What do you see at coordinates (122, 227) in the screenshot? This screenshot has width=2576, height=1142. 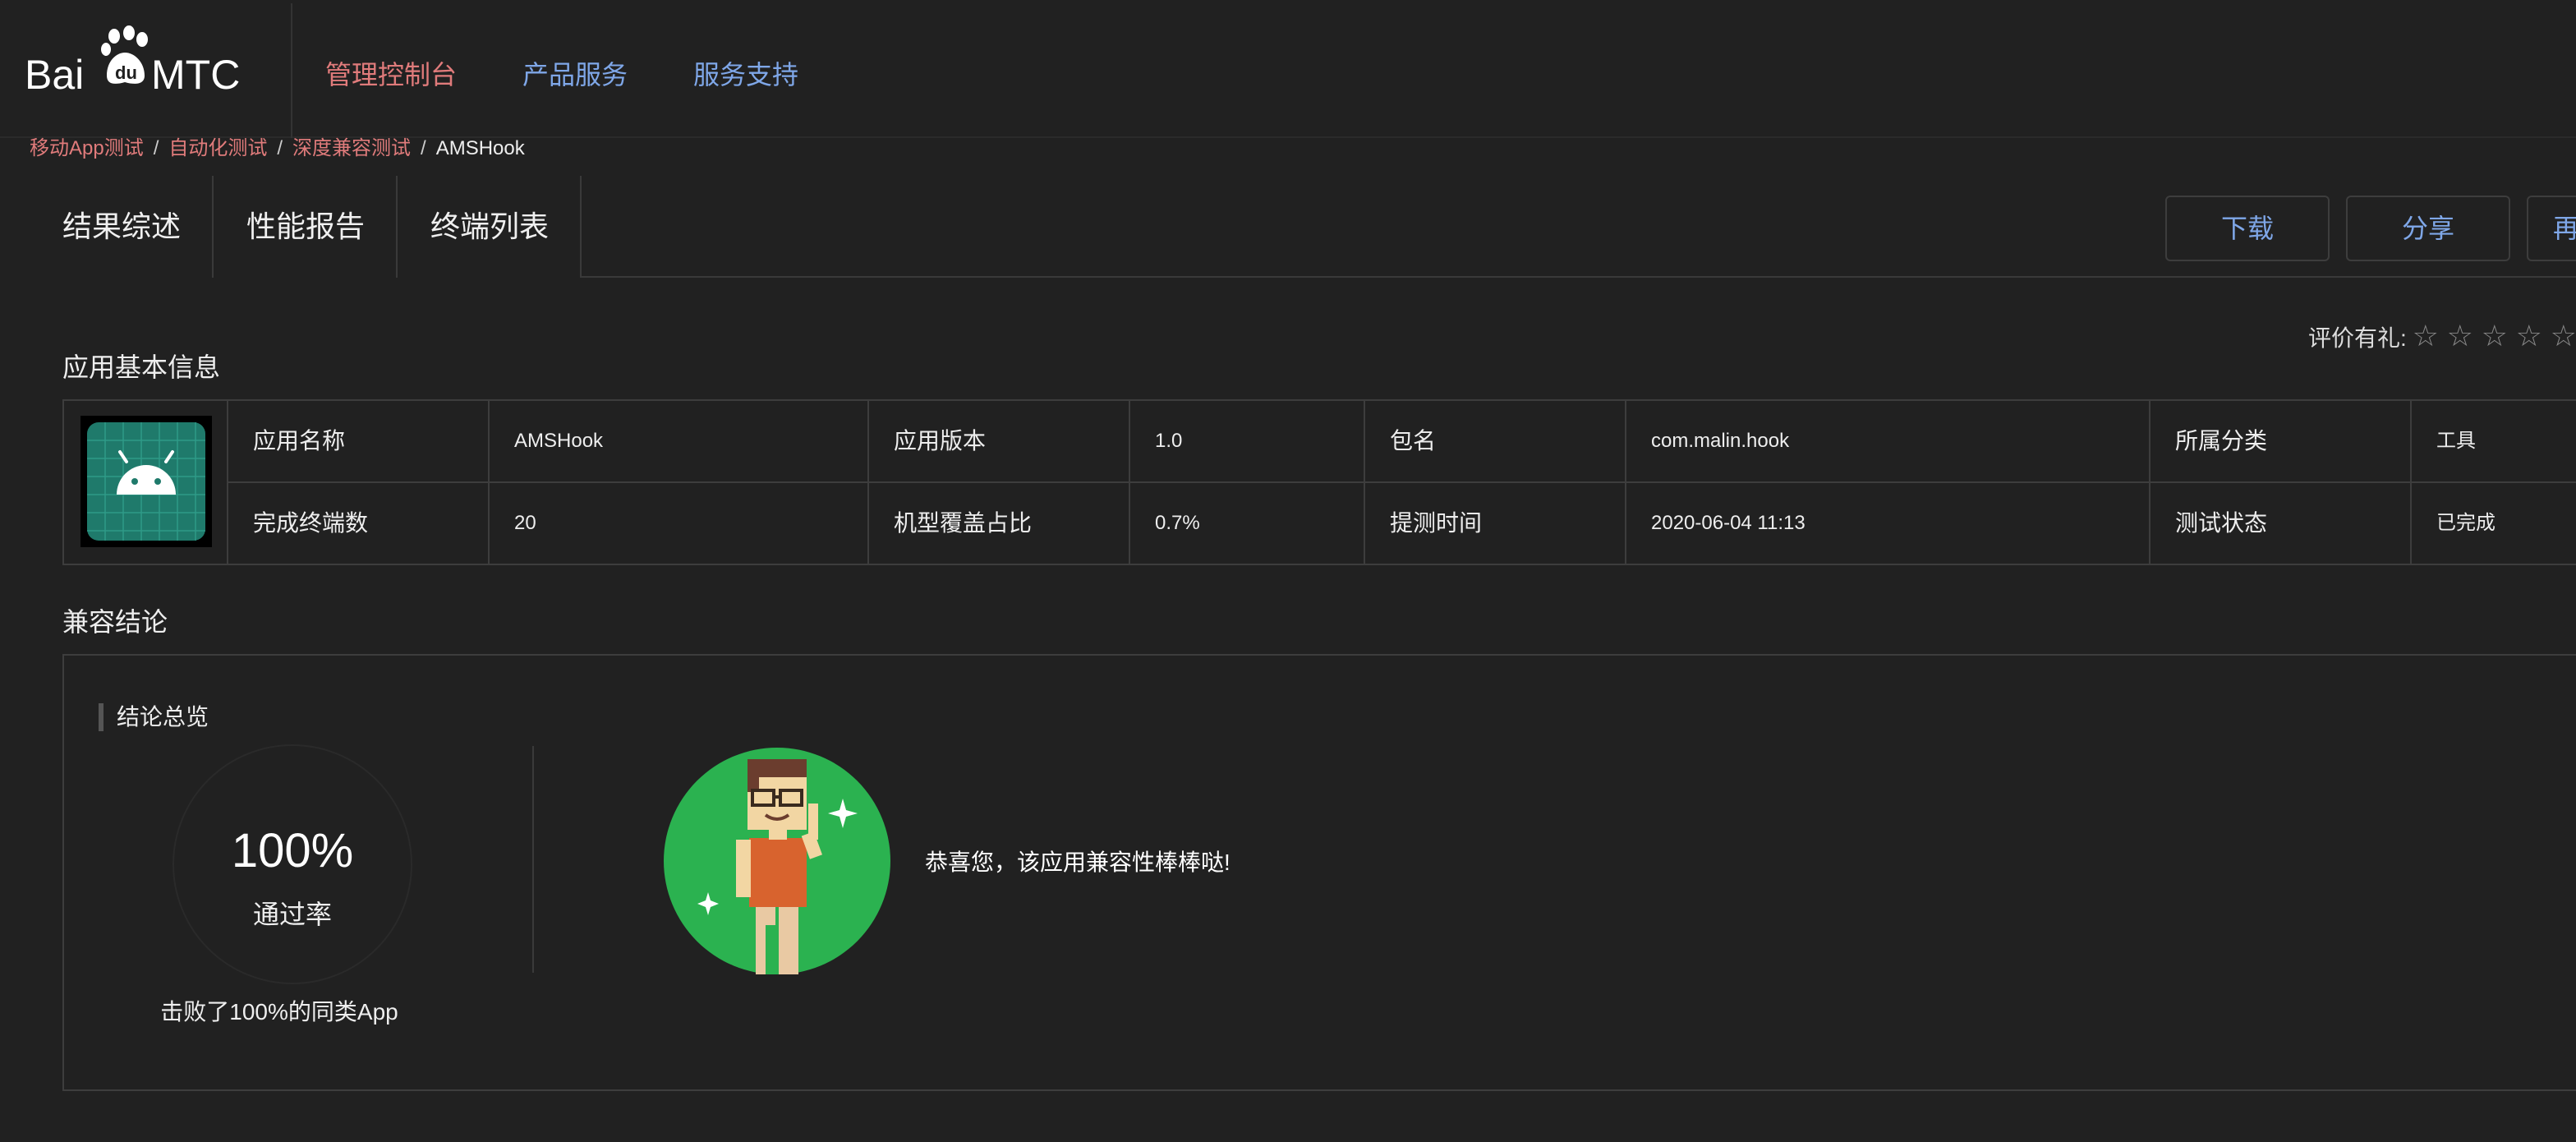 I see `tab-result-summary: 结果综述` at bounding box center [122, 227].